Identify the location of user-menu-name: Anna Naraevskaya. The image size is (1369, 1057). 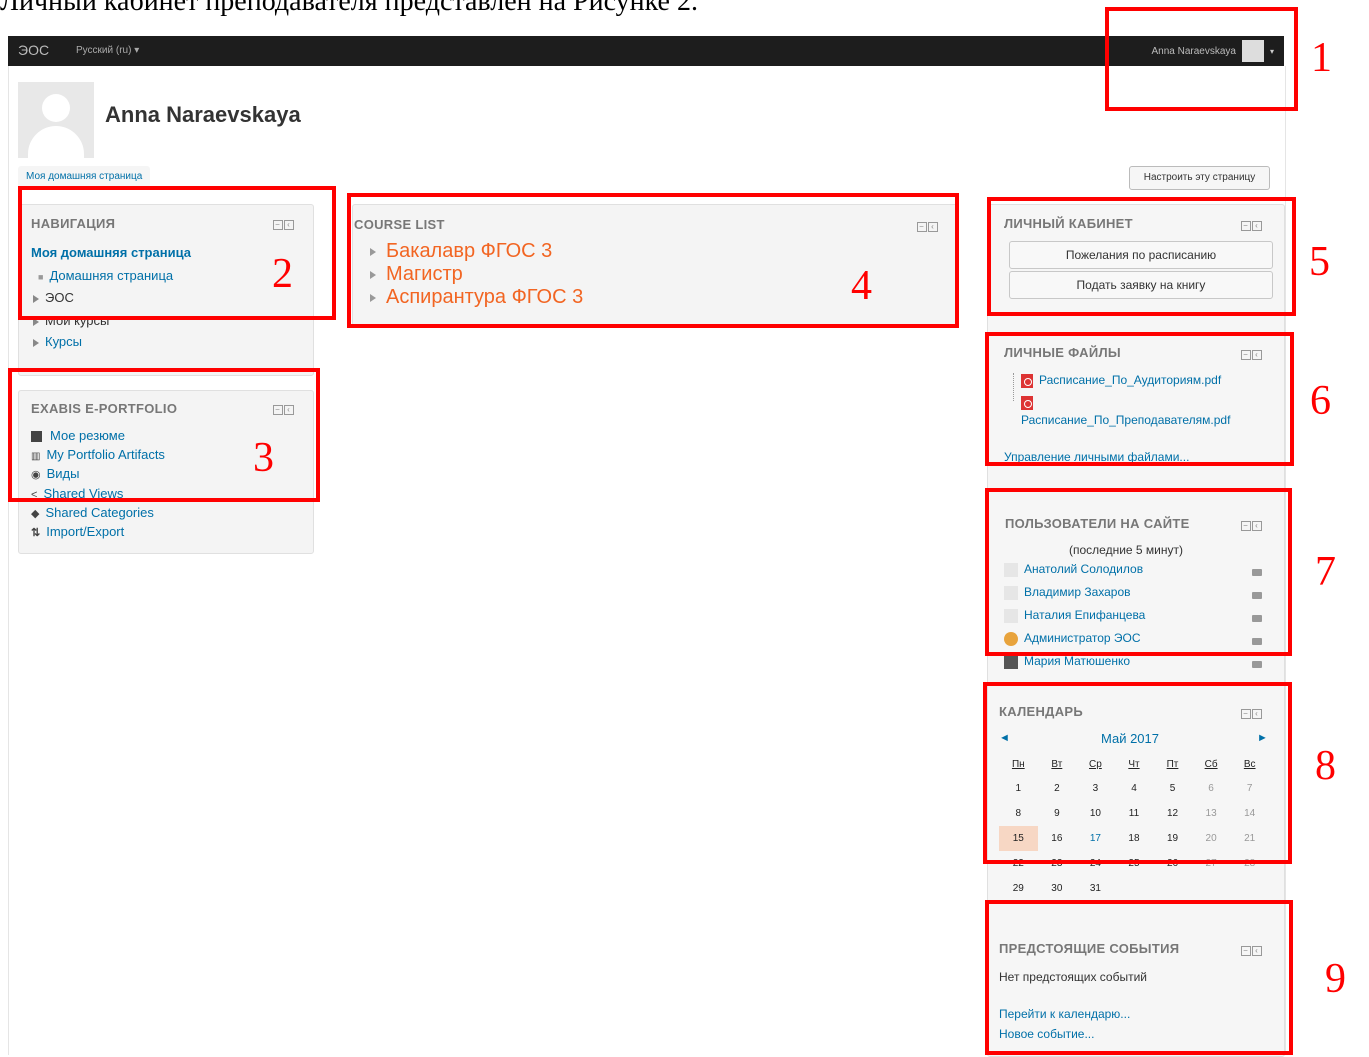
(1193, 51).